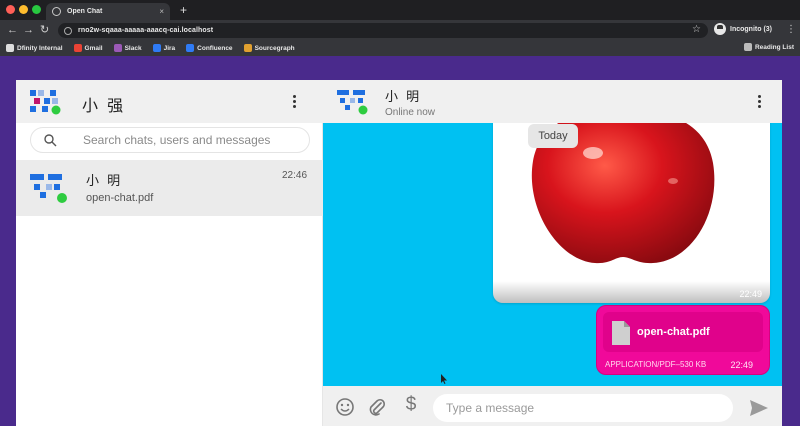 The width and height of the screenshot is (800, 426). I want to click on current-user-name: 小 强, so click(104, 105).